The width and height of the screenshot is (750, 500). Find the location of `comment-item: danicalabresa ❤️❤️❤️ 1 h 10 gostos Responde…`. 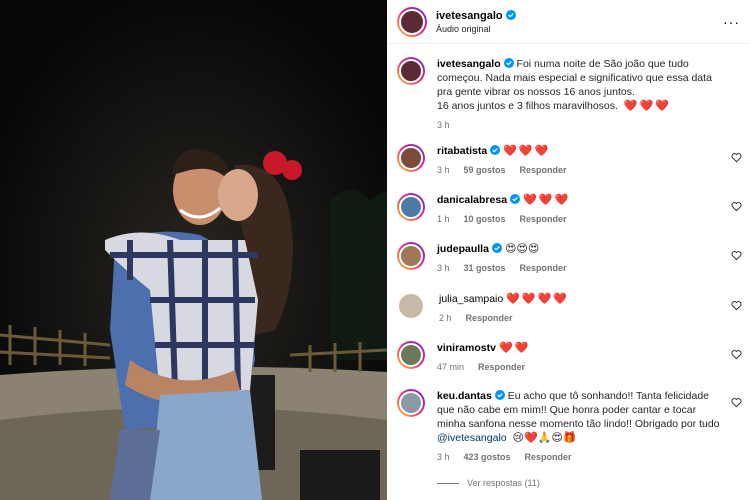

comment-item: danicalabresa ❤️❤️❤️ 1 h 10 gostos Responde… is located at coordinates (569, 208).